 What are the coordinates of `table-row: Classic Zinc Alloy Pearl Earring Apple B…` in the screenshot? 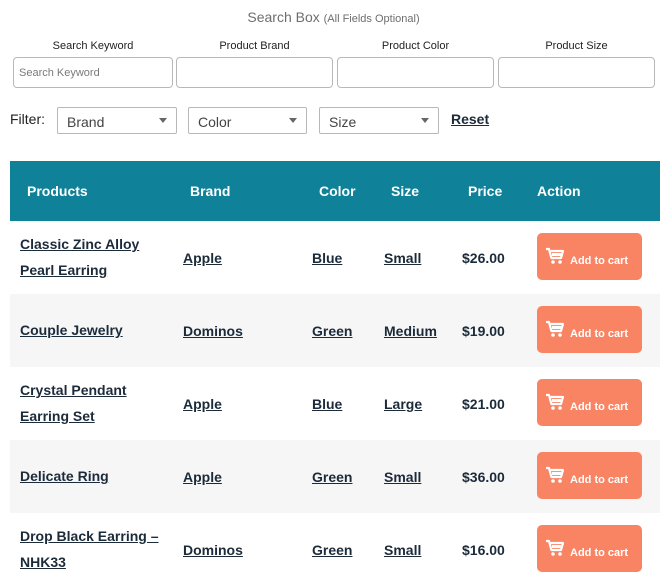 It's located at (335, 257).